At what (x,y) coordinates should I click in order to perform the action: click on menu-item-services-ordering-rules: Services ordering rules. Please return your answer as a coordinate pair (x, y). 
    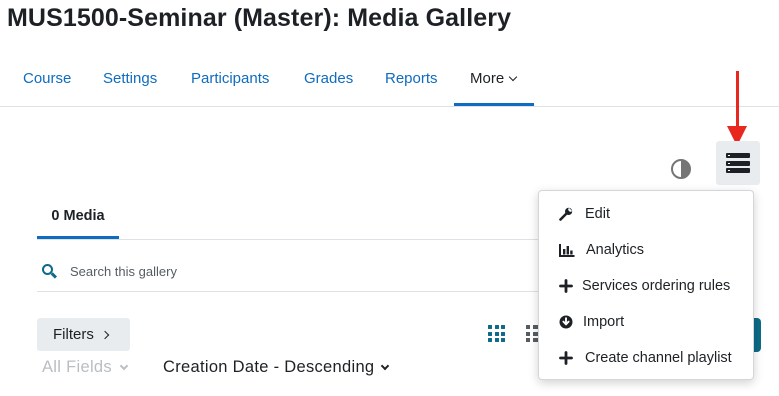
    Looking at the image, I should click on (646, 286).